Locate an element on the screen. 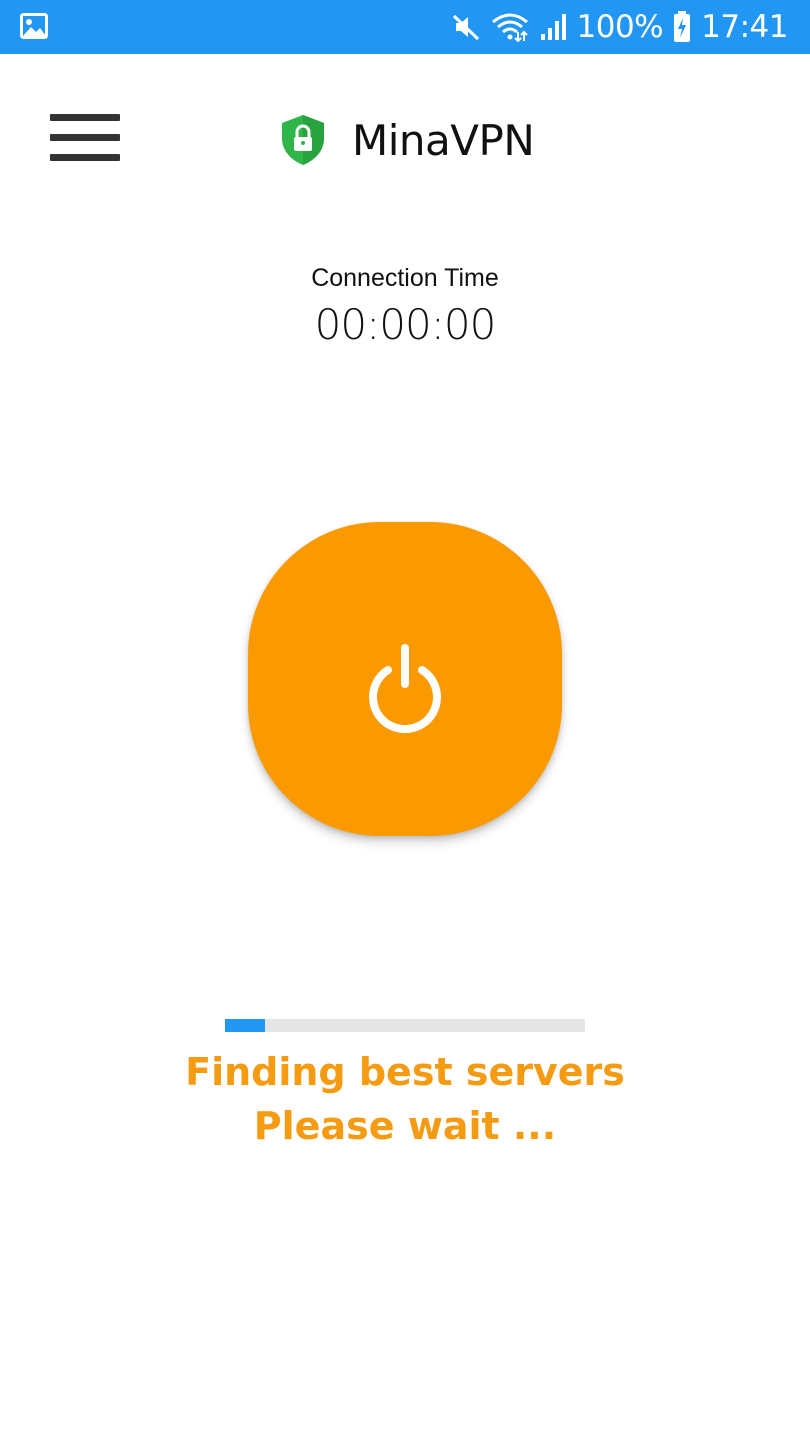  server-search-progress is located at coordinates (405, 1025).